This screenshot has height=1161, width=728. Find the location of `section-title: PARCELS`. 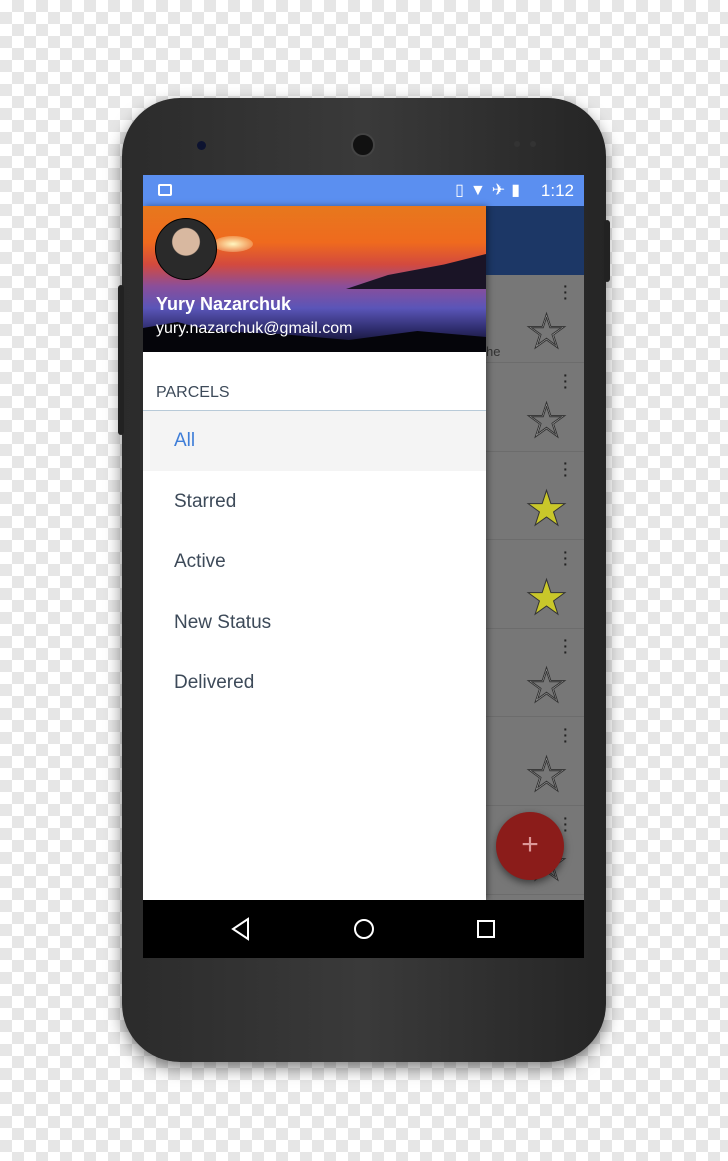

section-title: PARCELS is located at coordinates (193, 392).